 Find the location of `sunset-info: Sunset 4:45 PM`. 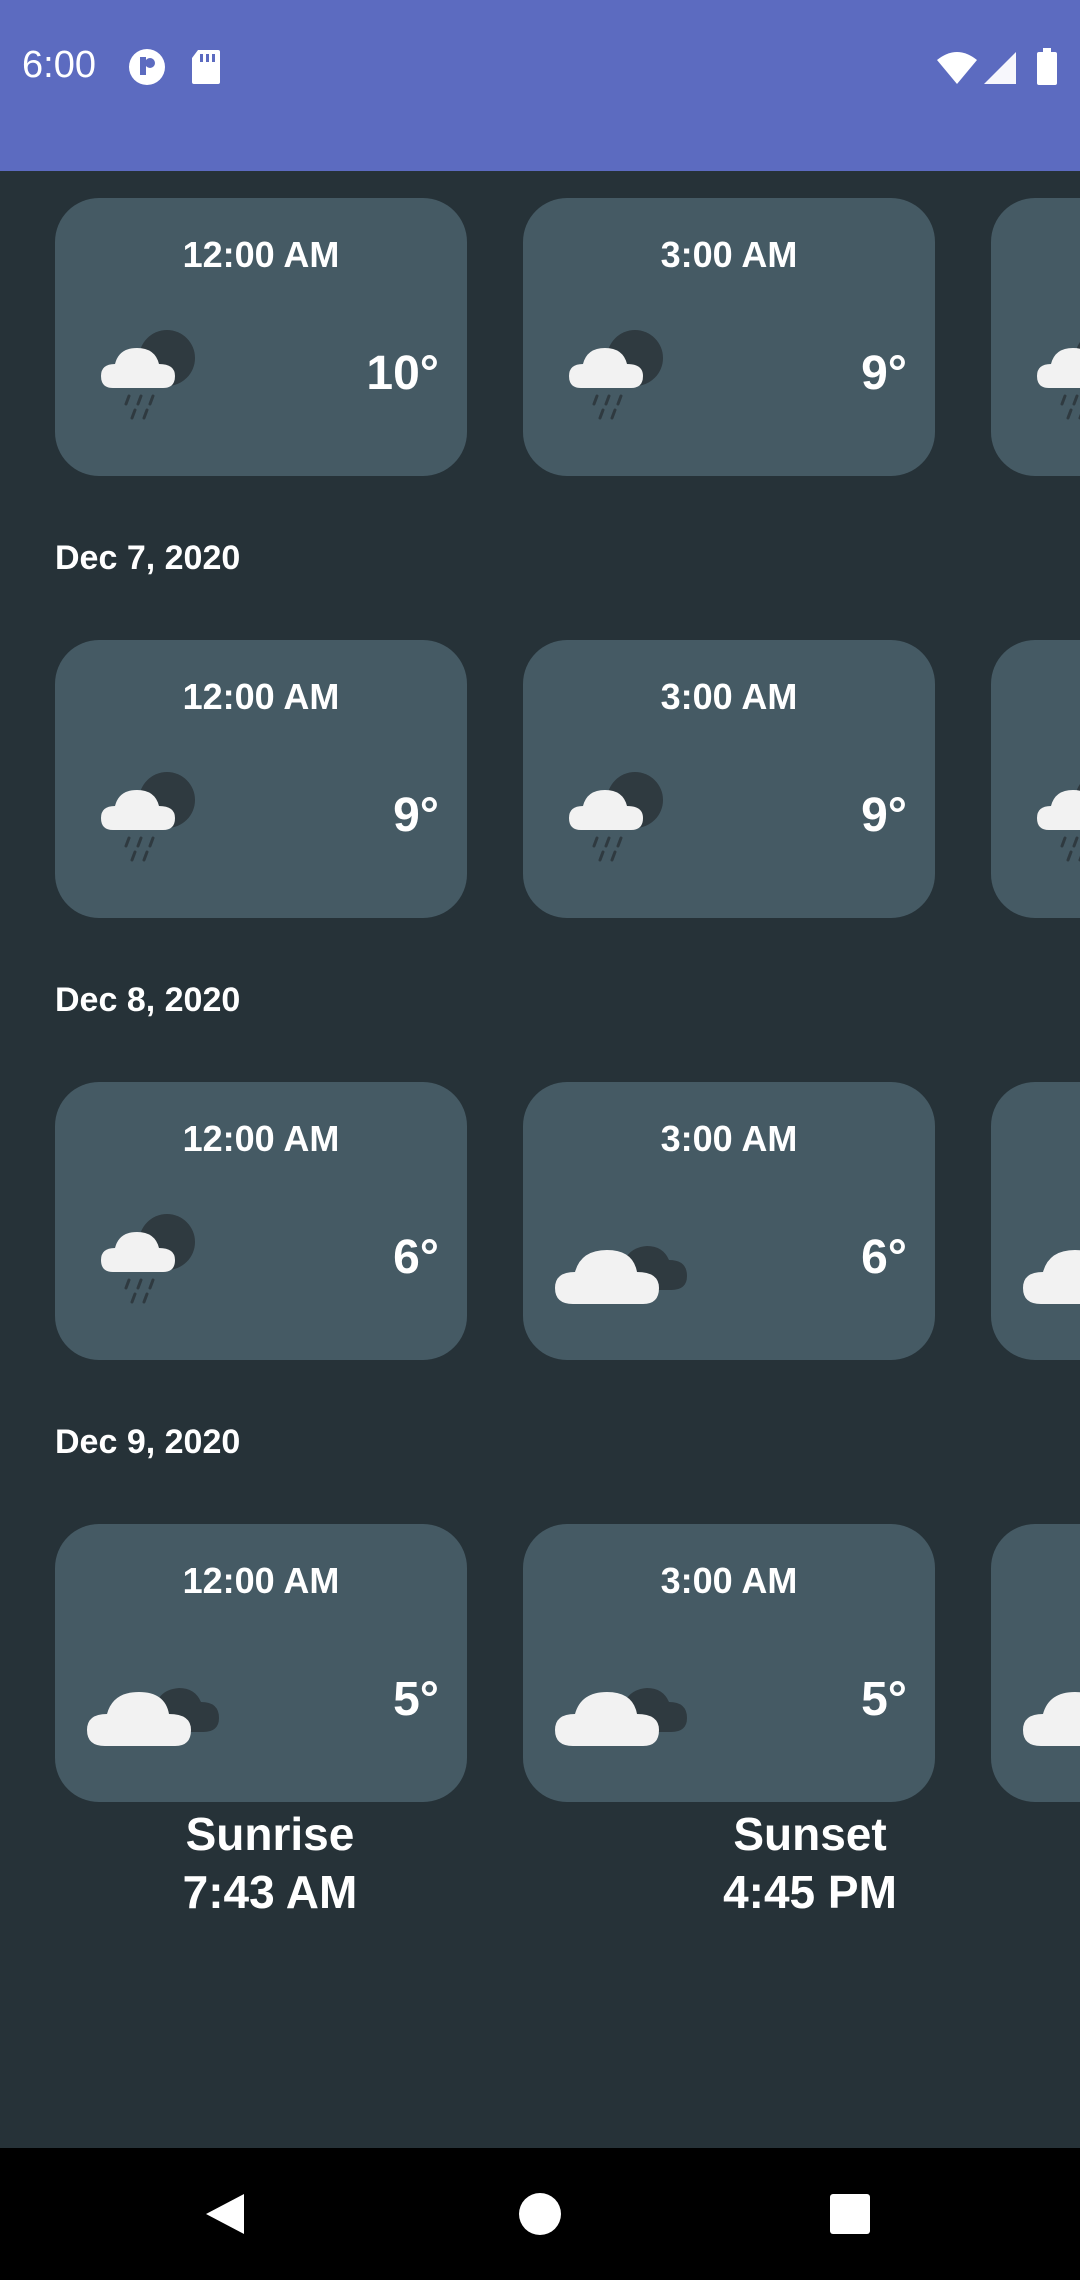

sunset-info: Sunset 4:45 PM is located at coordinates (810, 1863).